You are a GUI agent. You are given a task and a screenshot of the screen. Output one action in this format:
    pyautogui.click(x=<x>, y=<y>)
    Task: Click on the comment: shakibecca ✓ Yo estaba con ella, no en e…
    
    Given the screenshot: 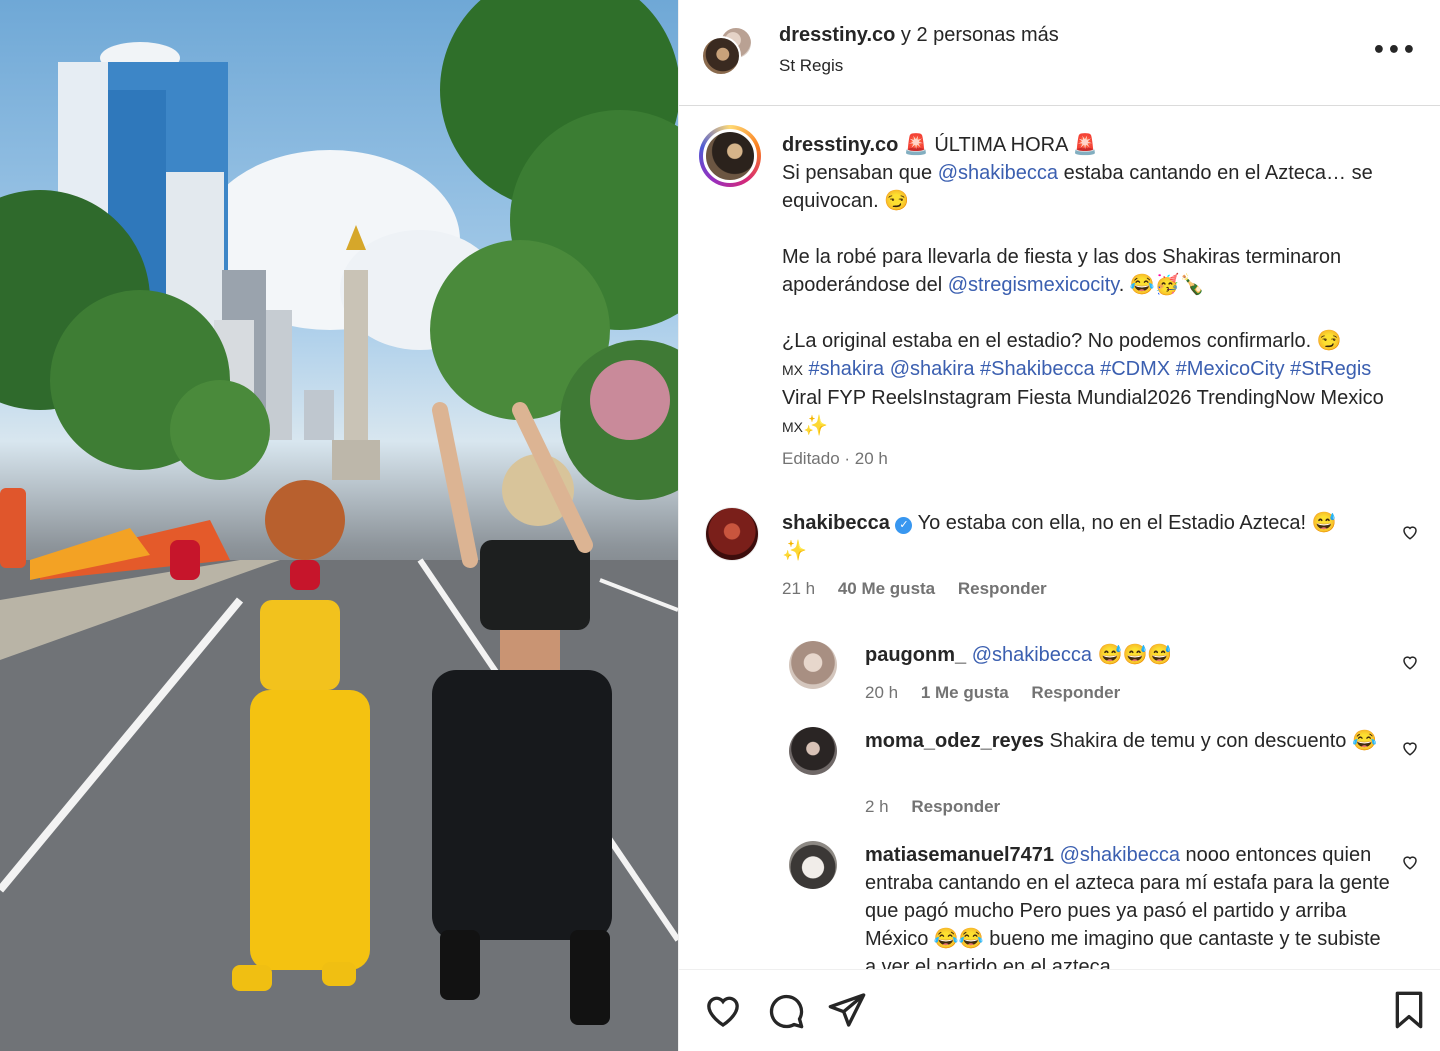 What is the action you would take?
    pyautogui.click(x=1072, y=537)
    